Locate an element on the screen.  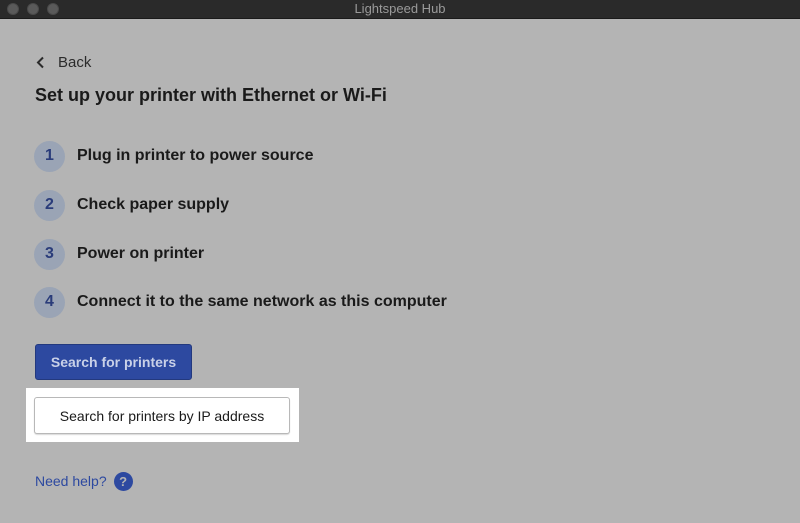
step-label: Plug in printer to power source is located at coordinates (195, 155).